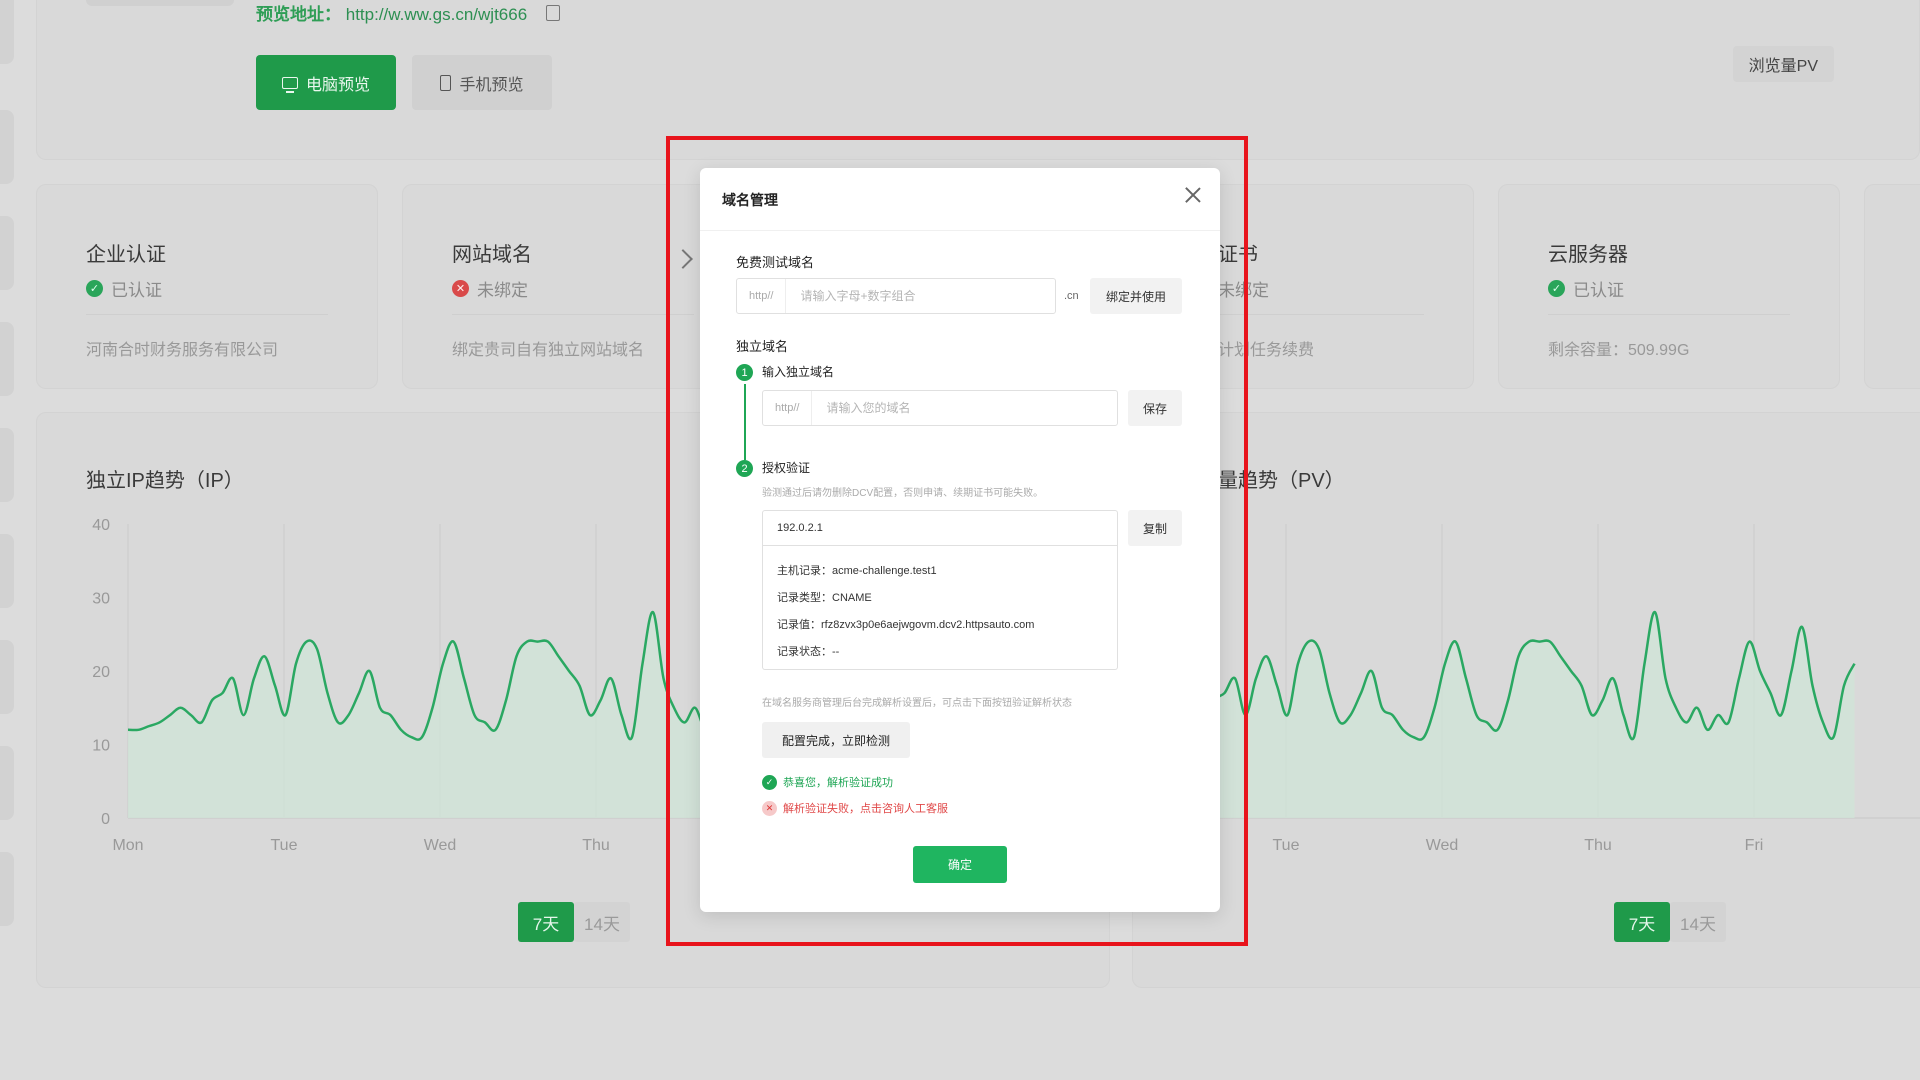  I want to click on success-text: 恭喜您，解析验证成功, so click(838, 783).